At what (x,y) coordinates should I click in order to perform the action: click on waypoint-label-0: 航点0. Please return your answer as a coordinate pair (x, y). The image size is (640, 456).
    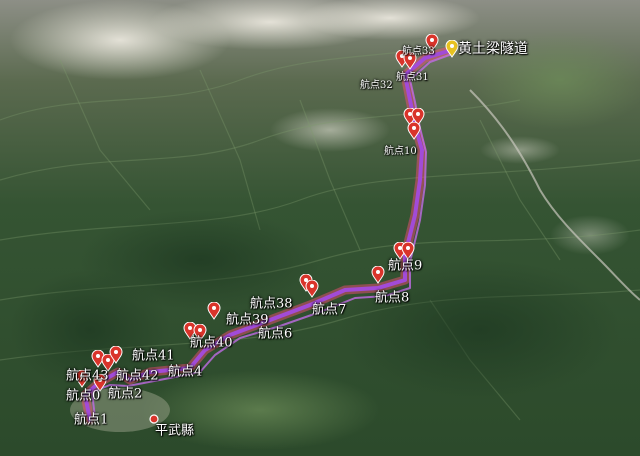
    Looking at the image, I should click on (83, 396).